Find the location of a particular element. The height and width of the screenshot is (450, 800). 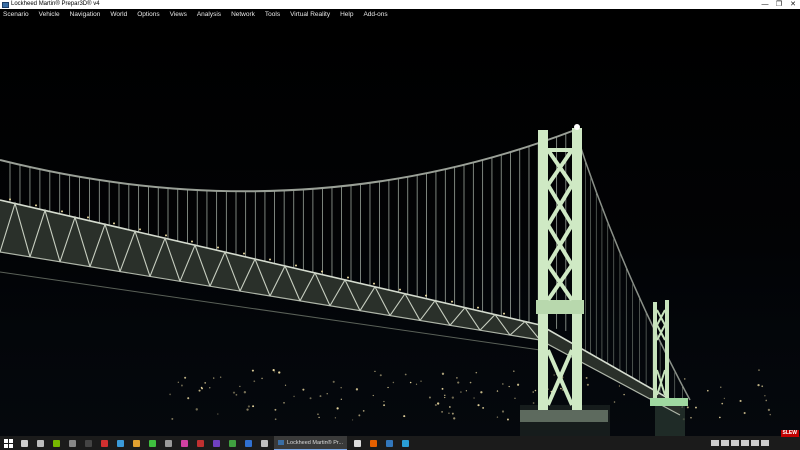

edge-taskbar-button is located at coordinates (389, 443).